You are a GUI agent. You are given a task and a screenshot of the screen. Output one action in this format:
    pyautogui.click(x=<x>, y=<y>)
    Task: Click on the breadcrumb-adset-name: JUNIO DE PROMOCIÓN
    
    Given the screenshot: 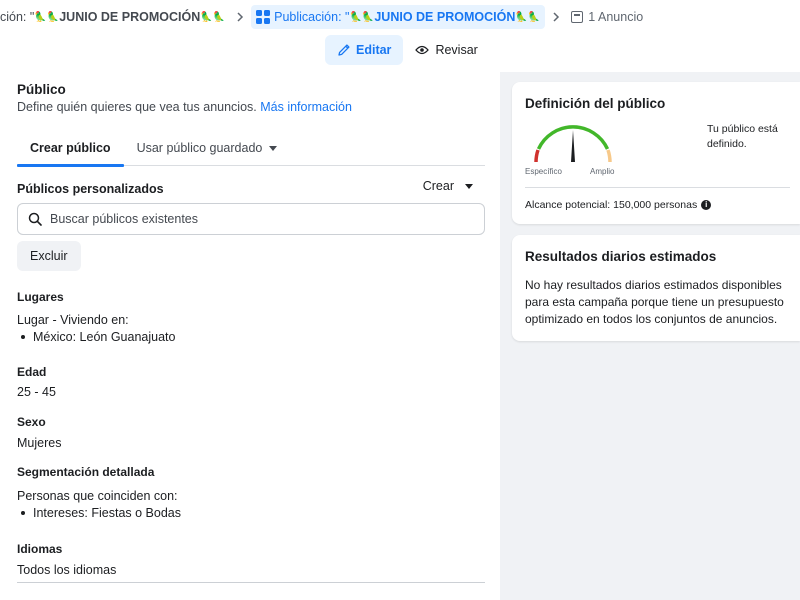 What is the action you would take?
    pyautogui.click(x=445, y=17)
    